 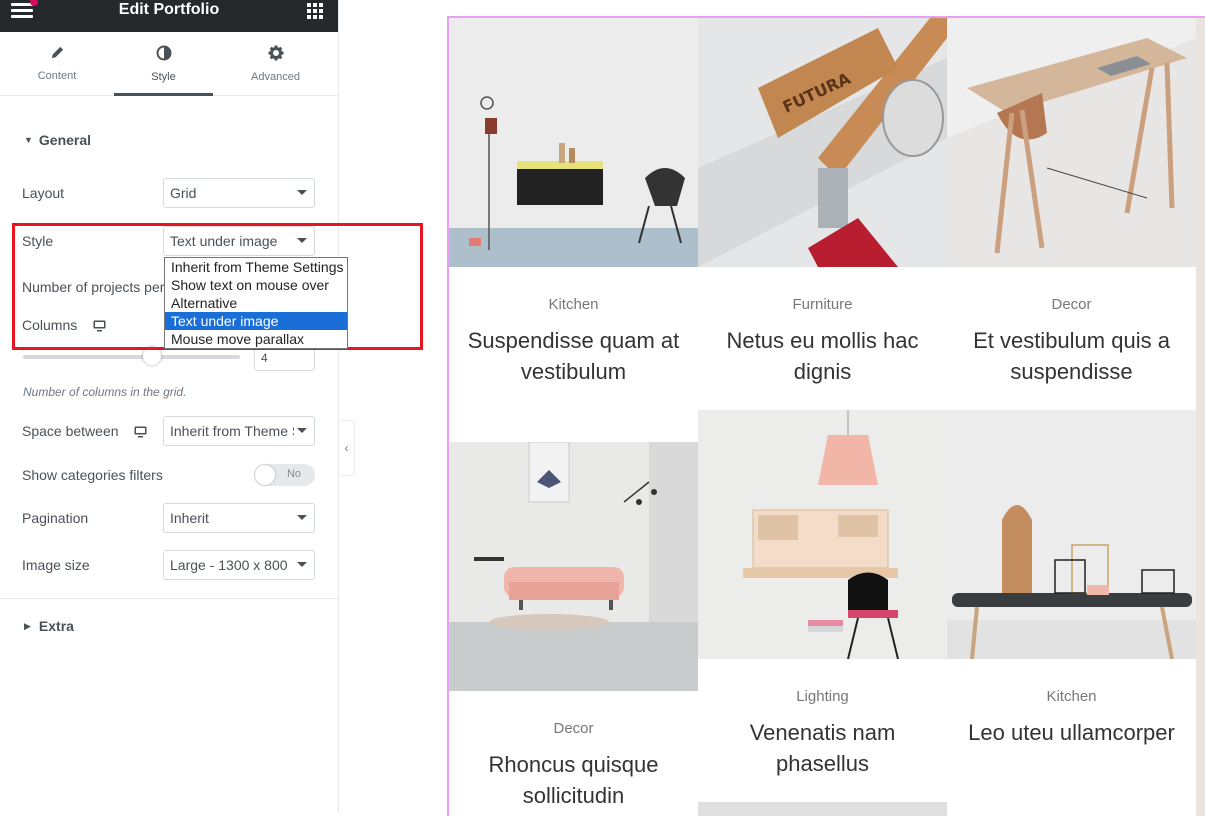 What do you see at coordinates (822, 304) in the screenshot?
I see `portfolio-category: Furniture` at bounding box center [822, 304].